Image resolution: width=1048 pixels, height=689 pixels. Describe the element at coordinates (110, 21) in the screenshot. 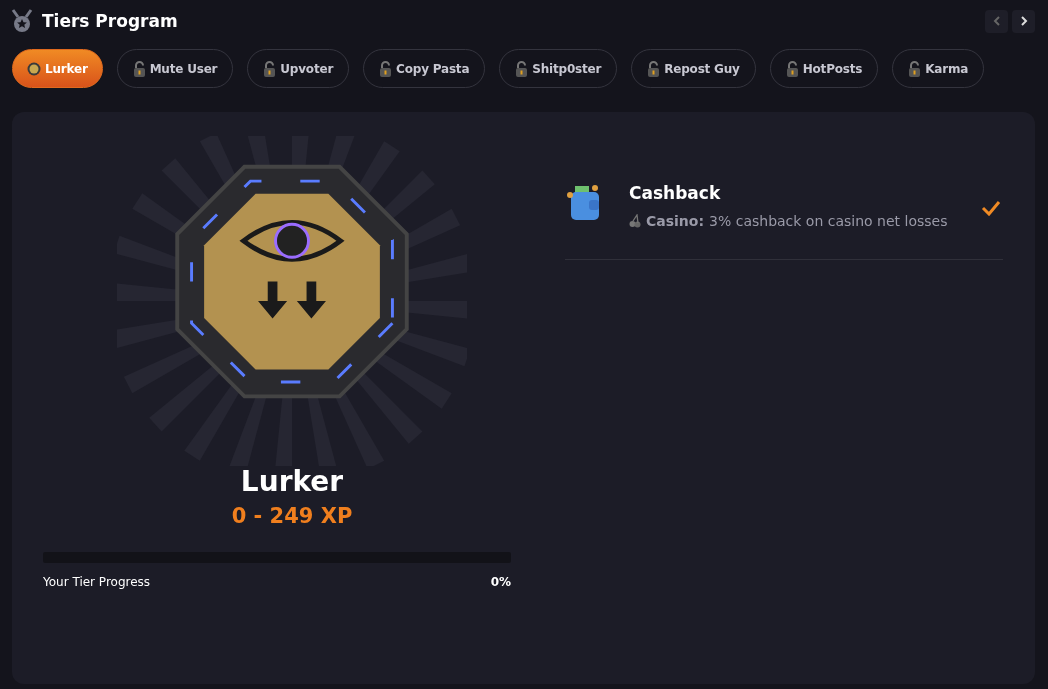

I see `page-title: Tiers Program` at that location.